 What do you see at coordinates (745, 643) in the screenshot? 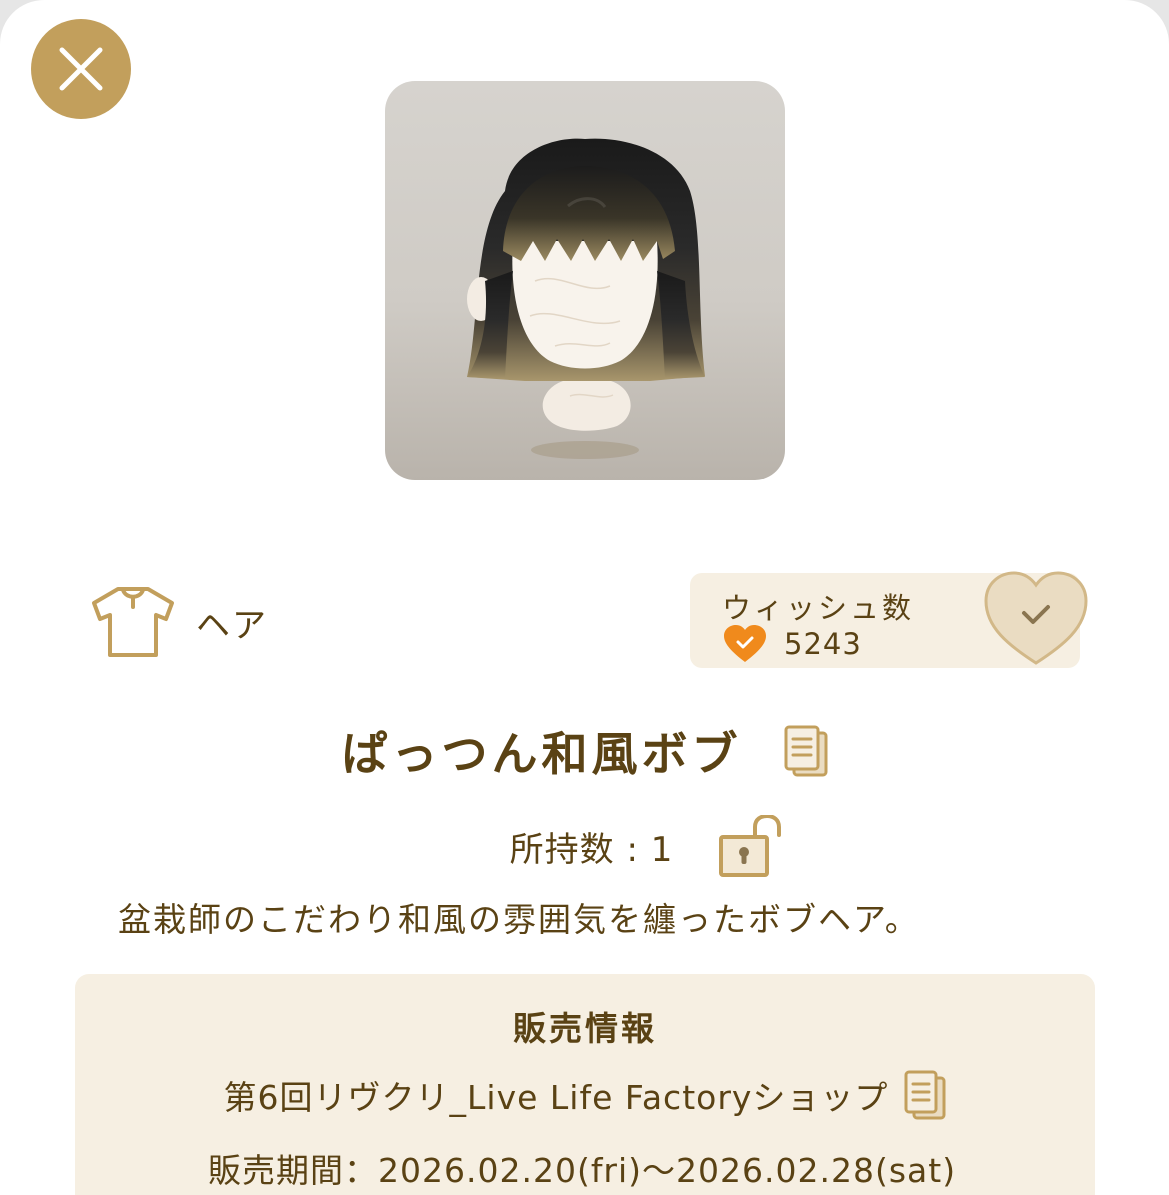
I see `heart-check-icon` at bounding box center [745, 643].